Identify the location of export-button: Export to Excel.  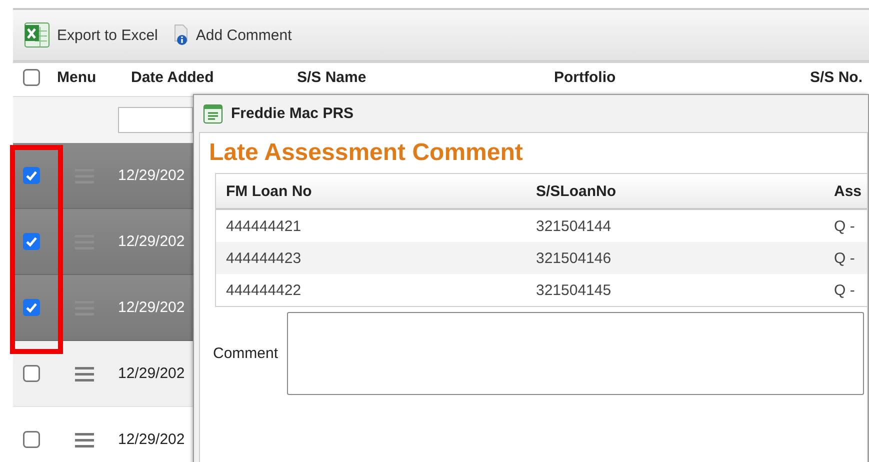
(90, 35).